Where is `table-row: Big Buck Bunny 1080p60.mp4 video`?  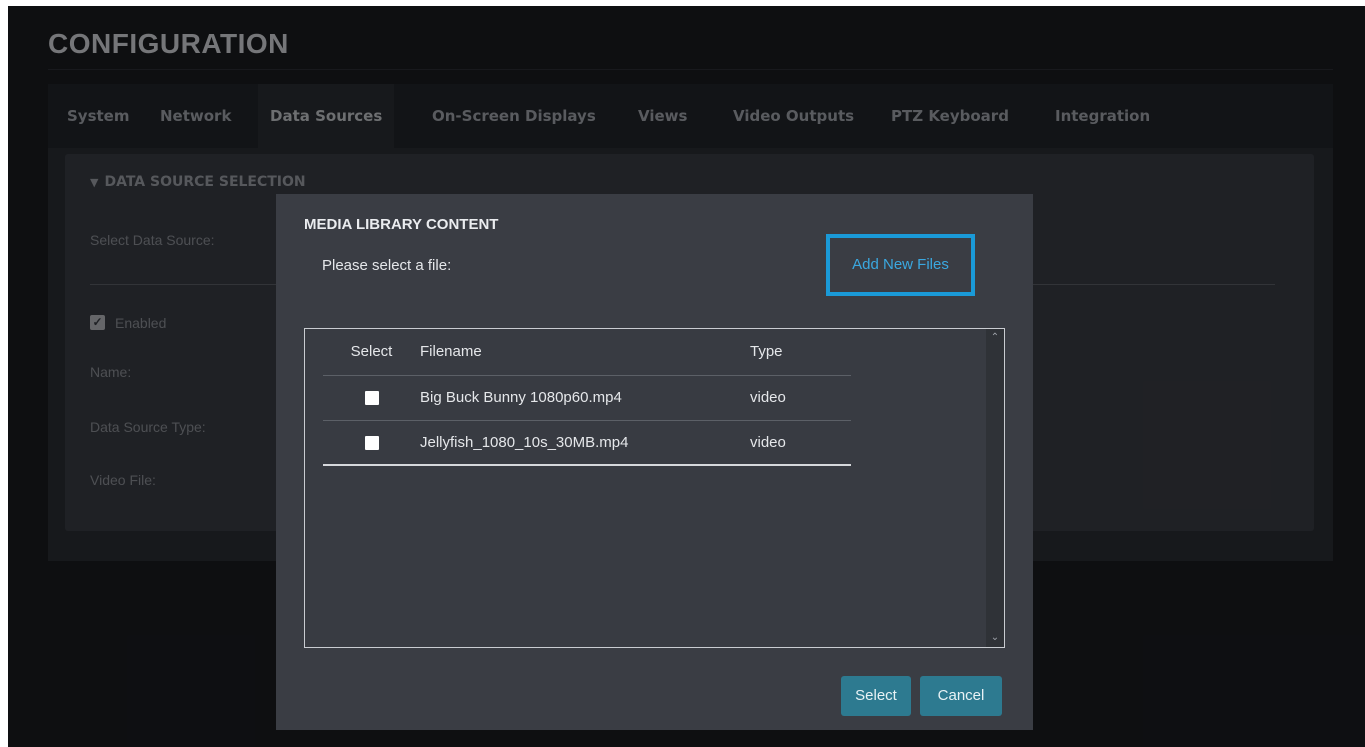 table-row: Big Buck Bunny 1080p60.mp4 video is located at coordinates (587, 398).